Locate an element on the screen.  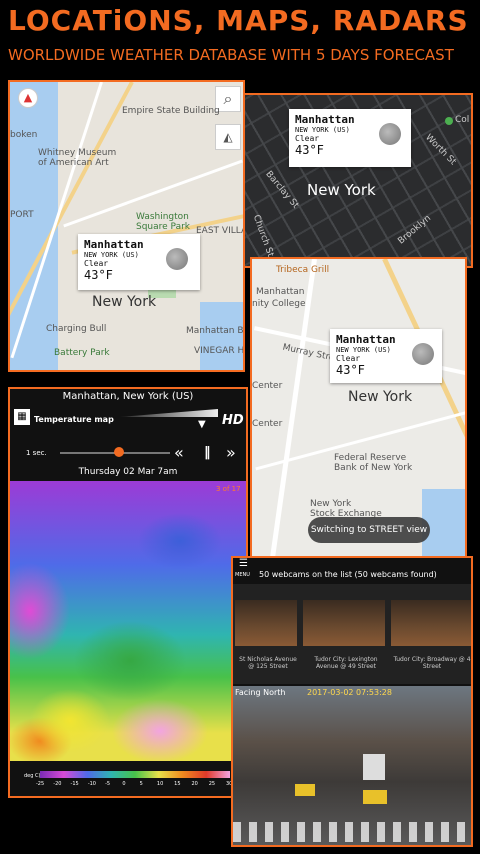
label-east-village: EAST VILLAG is located at coordinates (219, 231).